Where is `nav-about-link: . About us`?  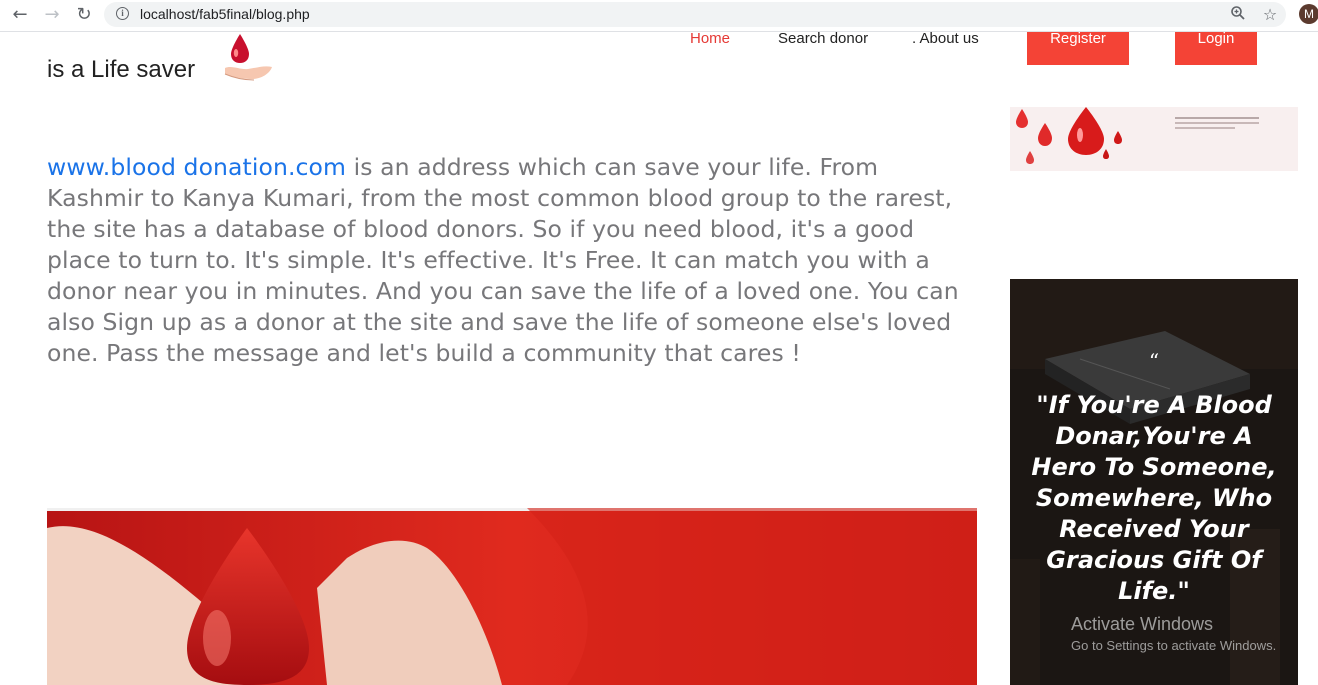
nav-about-link: . About us is located at coordinates (945, 38).